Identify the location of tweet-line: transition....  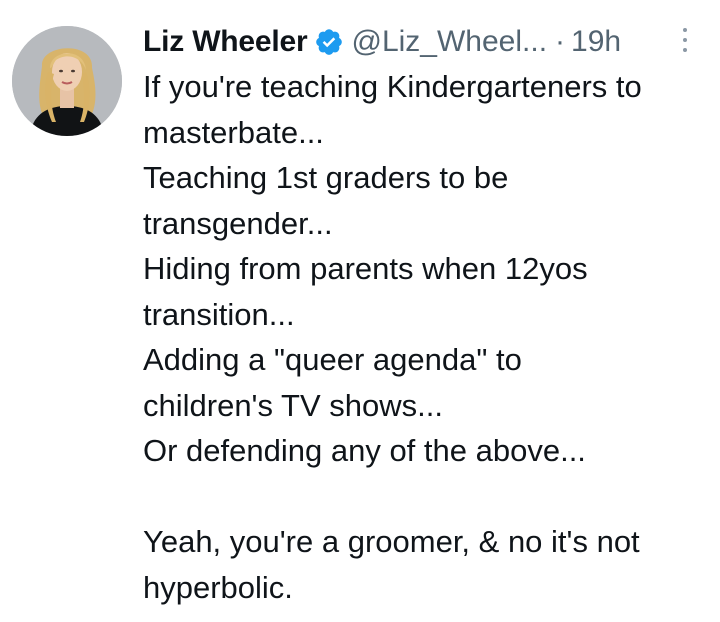
(219, 314).